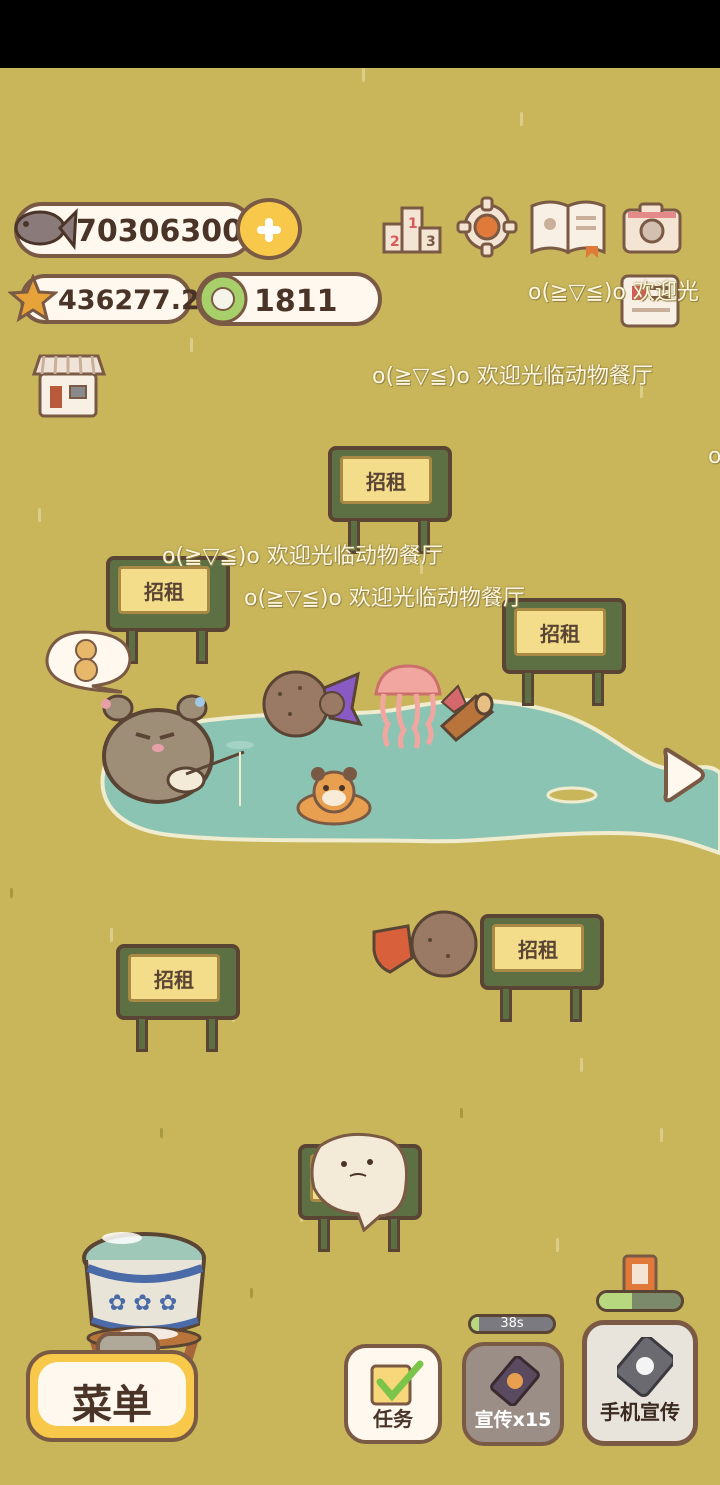 Image resolution: width=720 pixels, height=1485 pixels. I want to click on blanket-ghost-character, so click(361, 1180).